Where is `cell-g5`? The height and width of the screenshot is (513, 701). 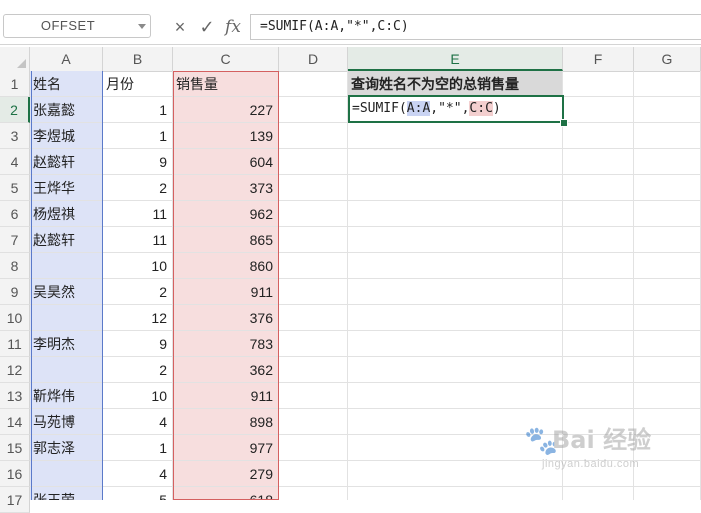 cell-g5 is located at coordinates (667, 188).